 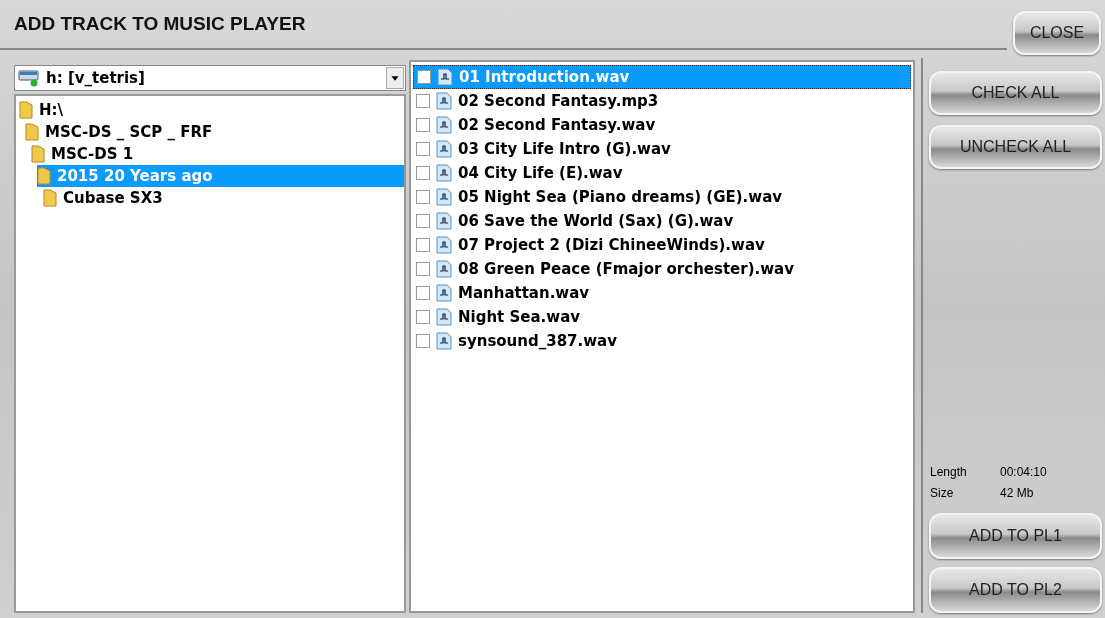 I want to click on tree-item: H:\, so click(x=211, y=110).